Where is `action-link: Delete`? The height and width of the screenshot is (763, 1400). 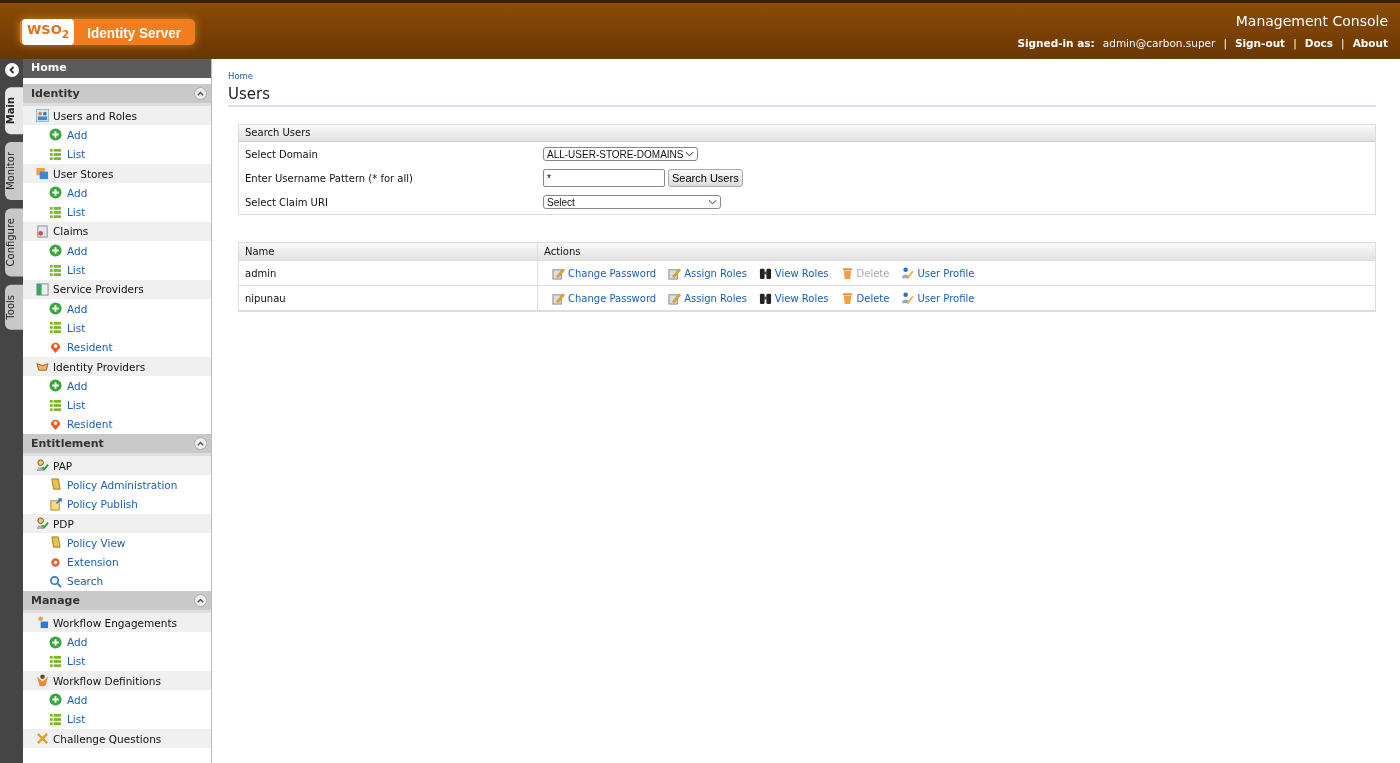
action-link: Delete is located at coordinates (865, 298).